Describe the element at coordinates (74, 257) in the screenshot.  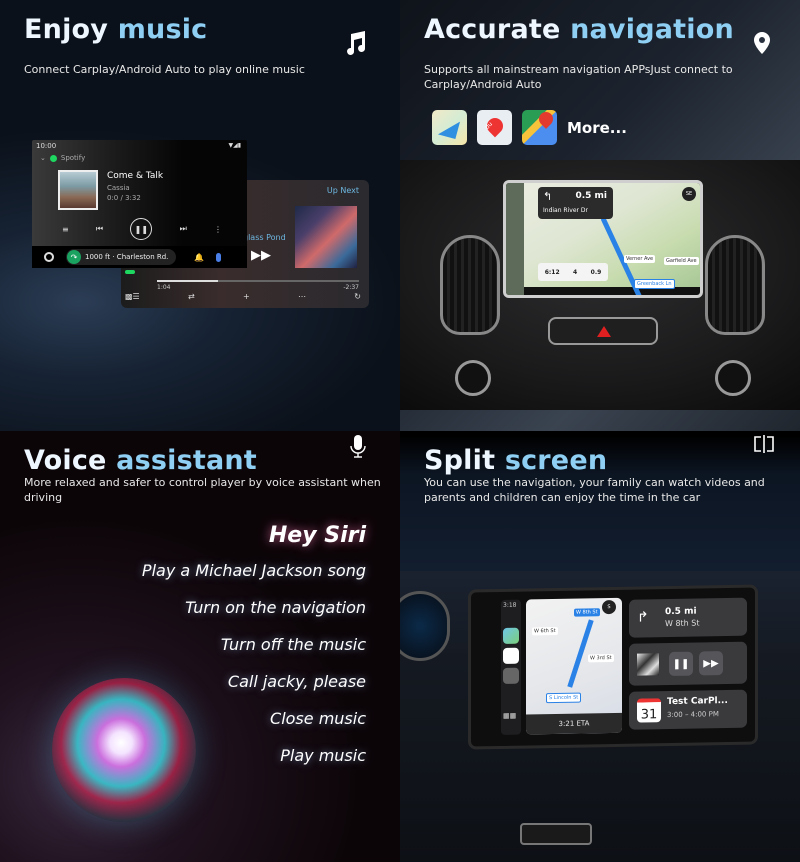
I see `turn-right-icon: ↷` at that location.